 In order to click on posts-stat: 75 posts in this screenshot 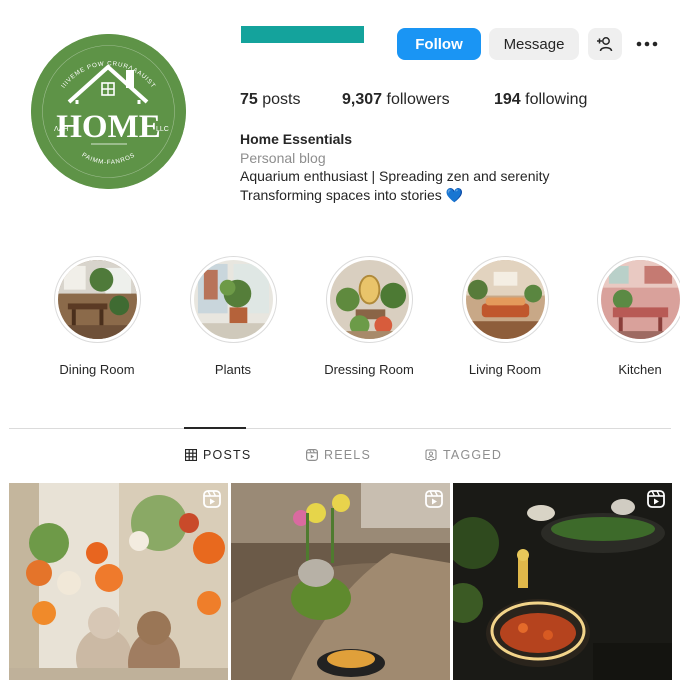, I will do `click(270, 100)`.